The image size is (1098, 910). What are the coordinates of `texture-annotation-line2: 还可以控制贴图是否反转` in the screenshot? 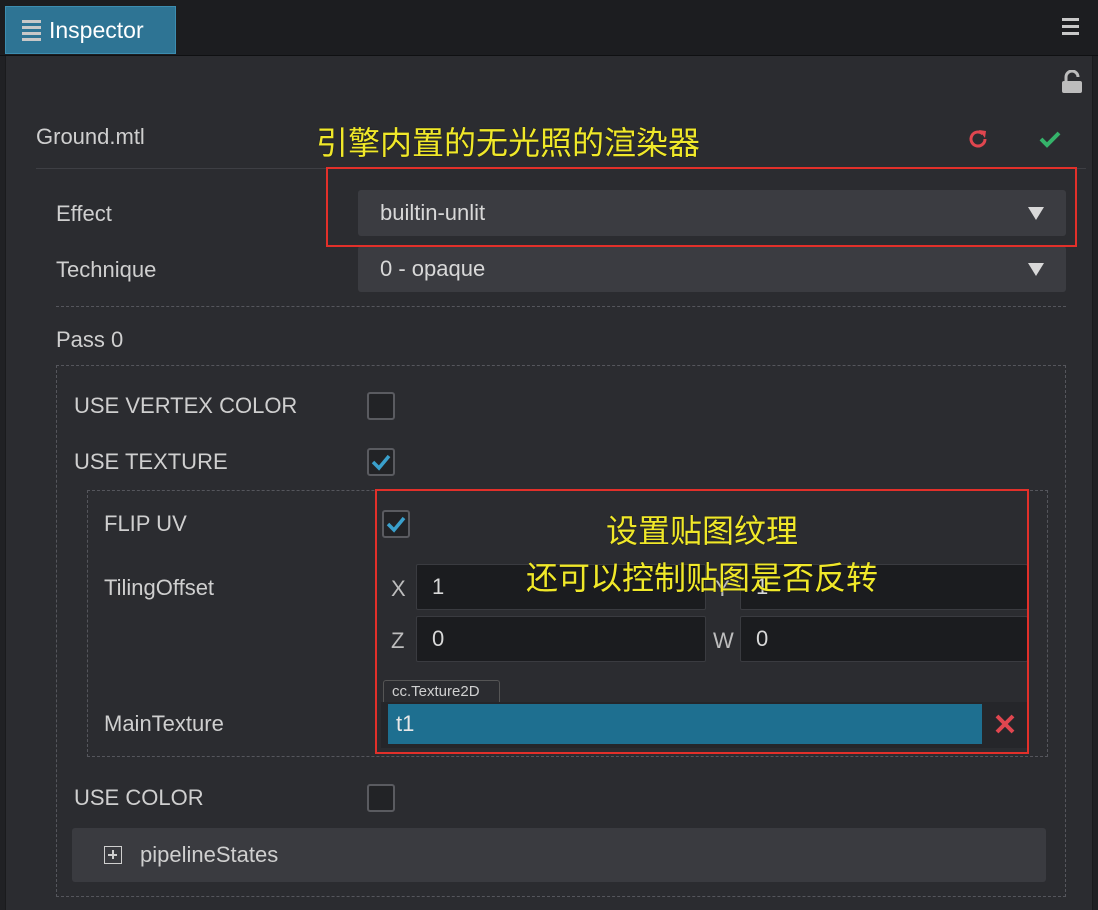 It's located at (701, 578).